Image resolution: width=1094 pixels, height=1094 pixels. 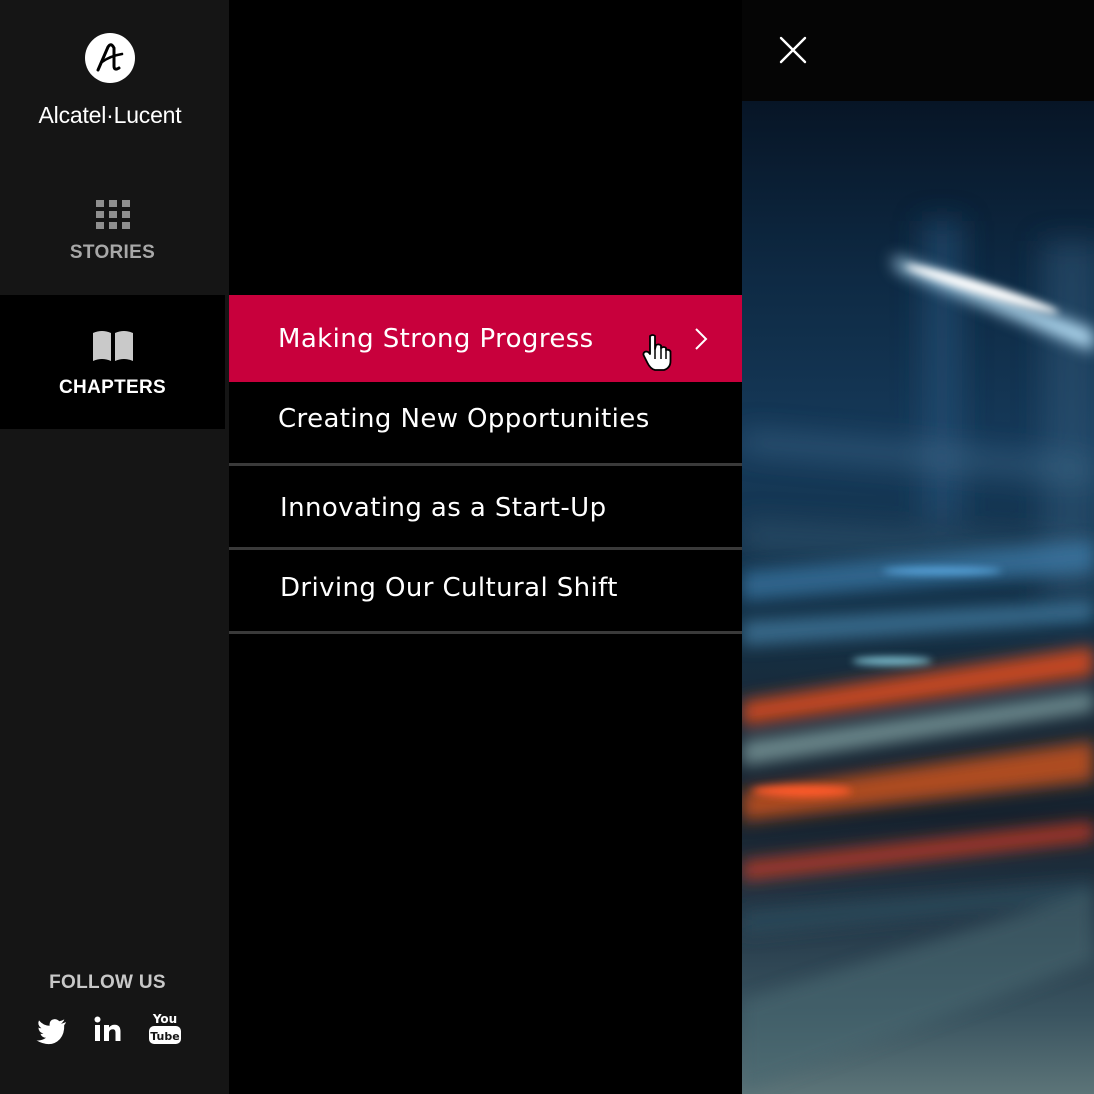 I want to click on chapter-making-strong-progress: Making Strong Progress, so click(x=485, y=338).